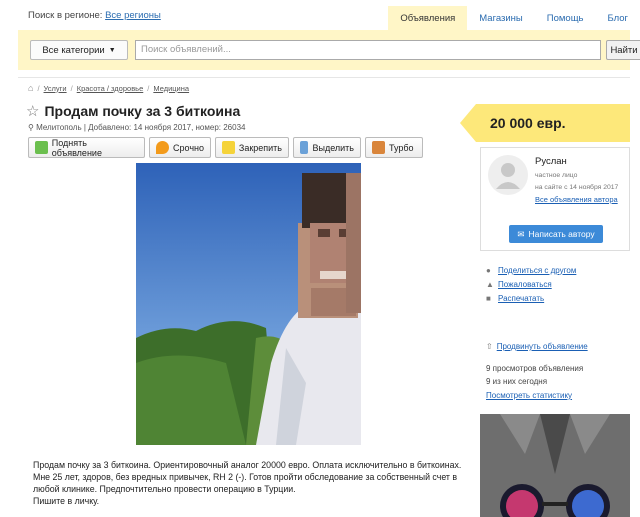 The image size is (640, 517). What do you see at coordinates (521, 233) in the screenshot?
I see `envelope-icon: ✉` at bounding box center [521, 233].